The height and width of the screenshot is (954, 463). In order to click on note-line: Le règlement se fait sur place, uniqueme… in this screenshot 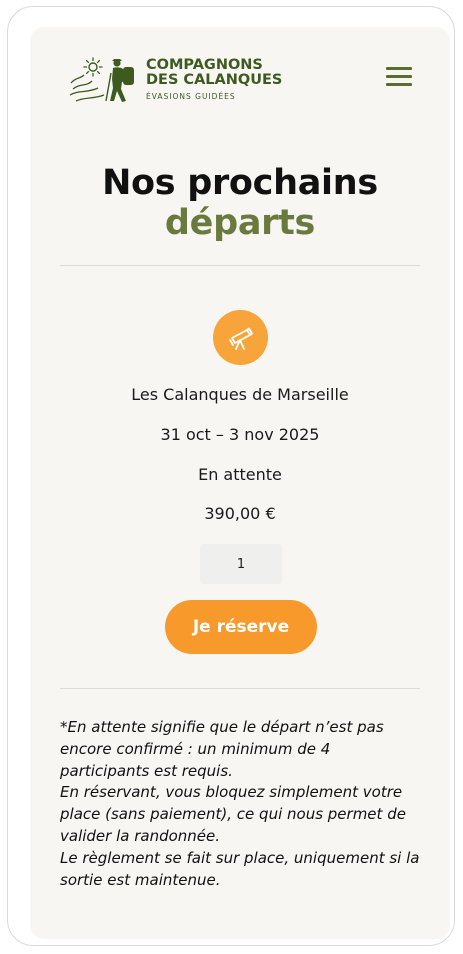, I will do `click(240, 868)`.